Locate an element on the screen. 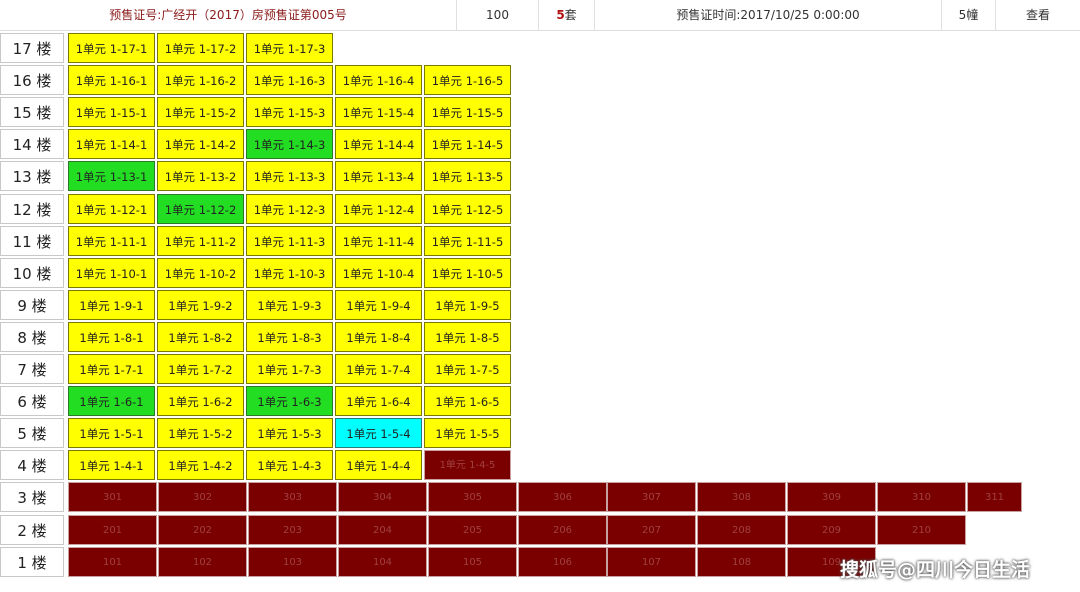  unit-cell: 1单元 1-15-2 is located at coordinates (200, 112).